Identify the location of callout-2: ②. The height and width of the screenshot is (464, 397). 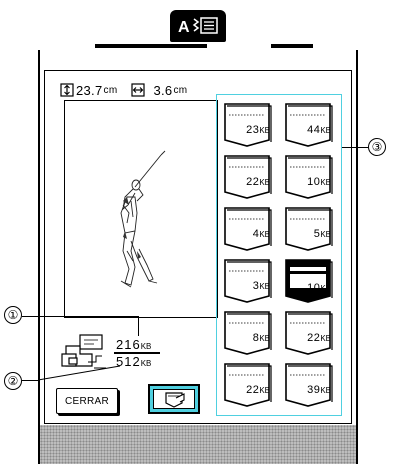
(13, 381).